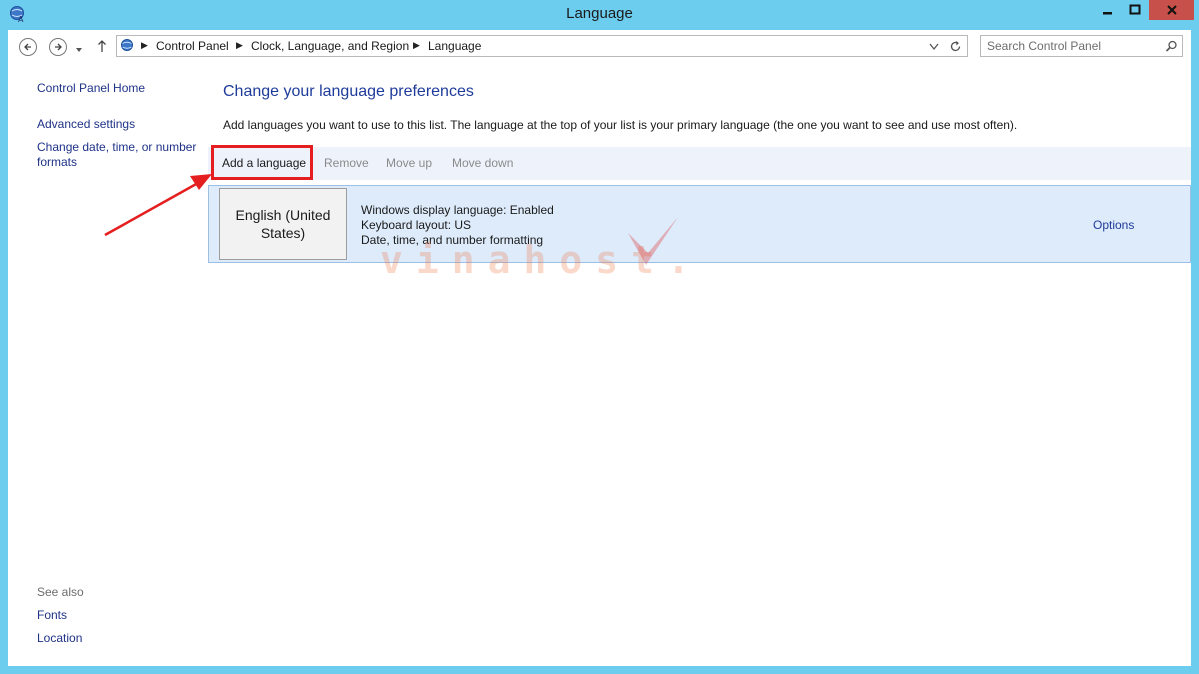  I want to click on refresh-icon, so click(955, 46).